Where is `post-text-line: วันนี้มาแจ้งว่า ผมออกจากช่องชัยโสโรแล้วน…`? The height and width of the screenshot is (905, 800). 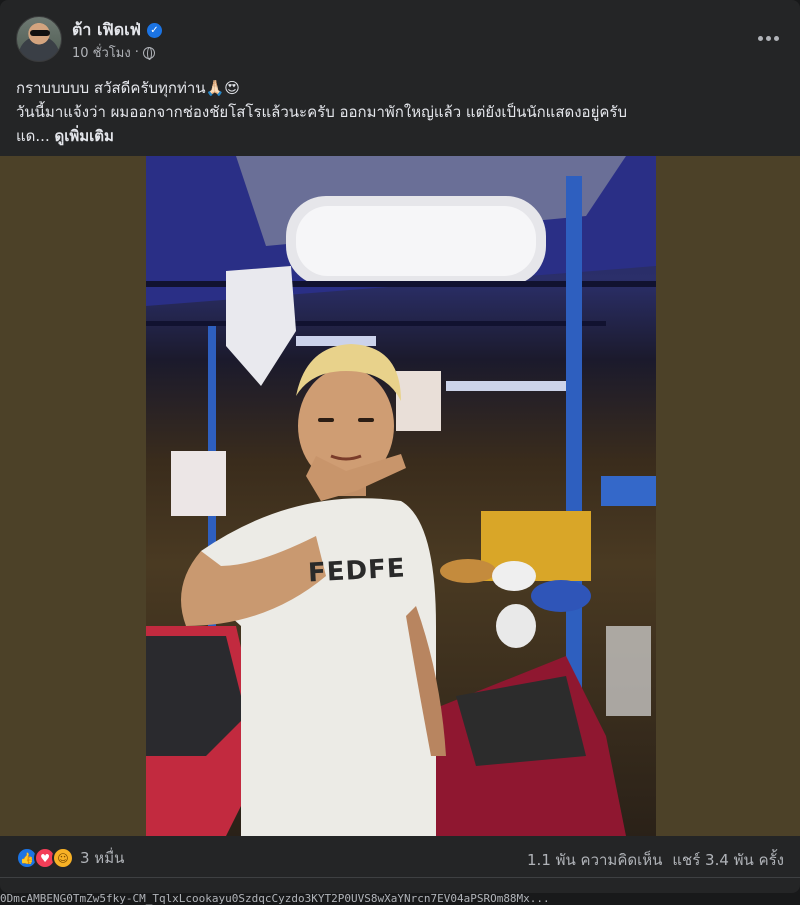
post-text-line: วันนี้มาแจ้งว่า ผมออกจากช่องชัยโสโรแล้วน… is located at coordinates (321, 112).